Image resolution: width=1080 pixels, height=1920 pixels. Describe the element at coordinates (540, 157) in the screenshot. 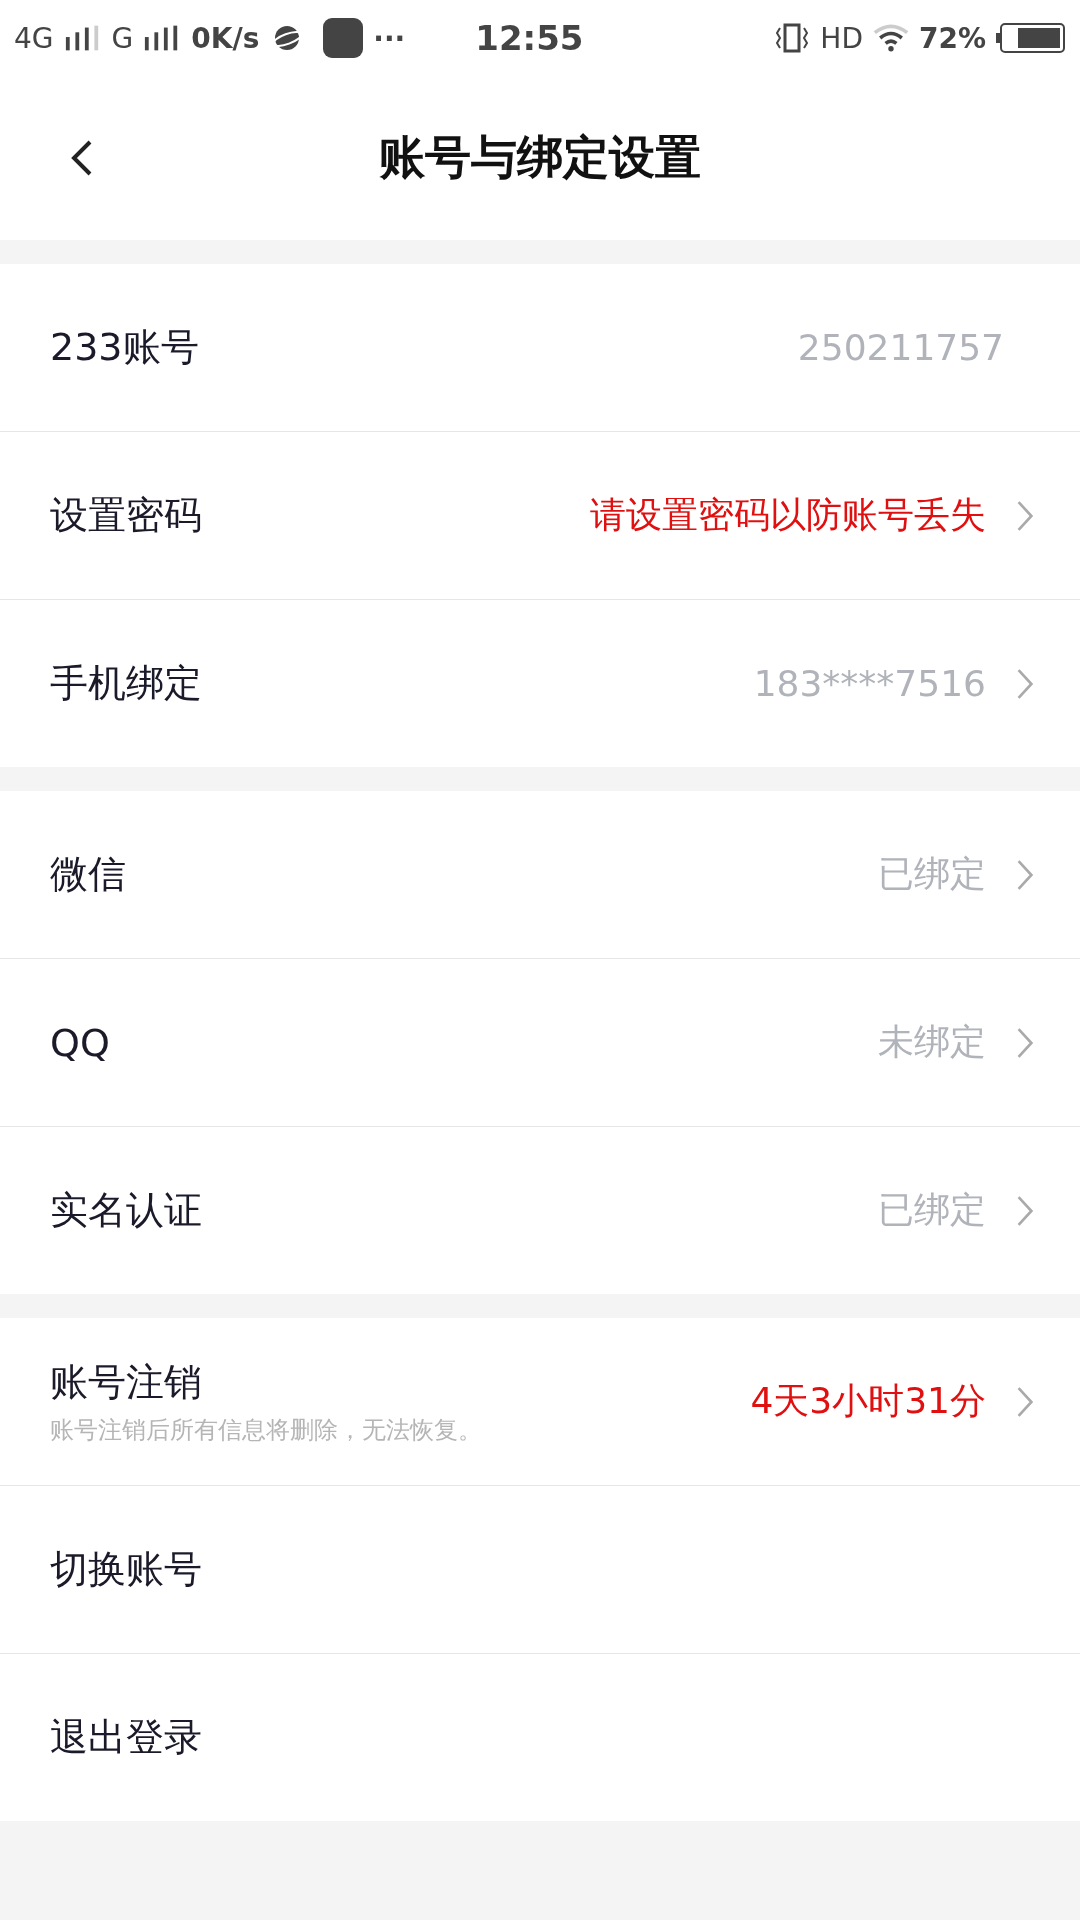

I see `page-title: 账号与绑定设置` at that location.